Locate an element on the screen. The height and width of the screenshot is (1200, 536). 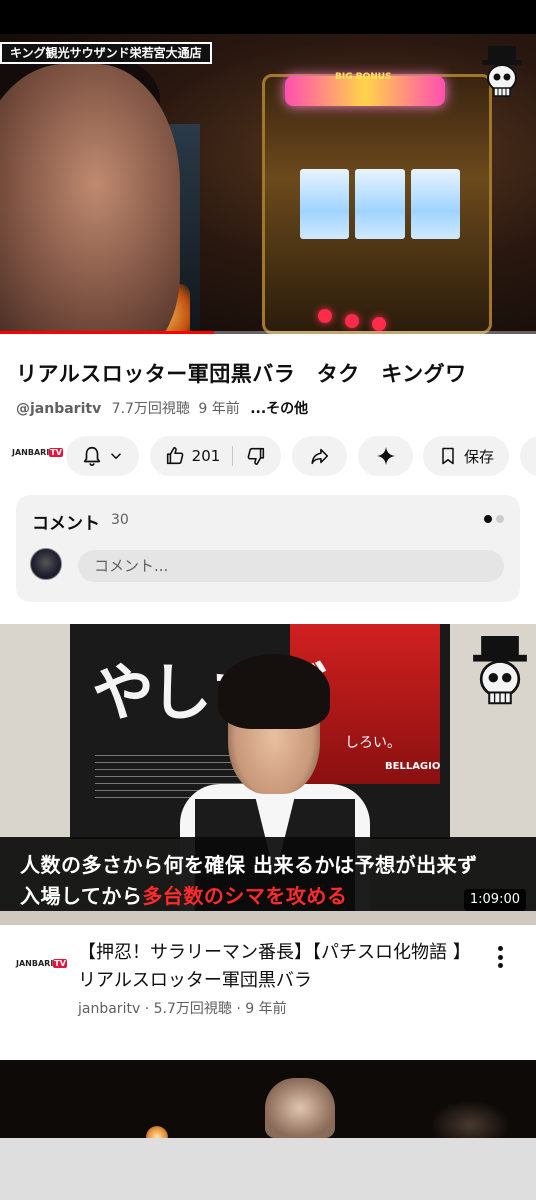
share-button is located at coordinates (319, 456).